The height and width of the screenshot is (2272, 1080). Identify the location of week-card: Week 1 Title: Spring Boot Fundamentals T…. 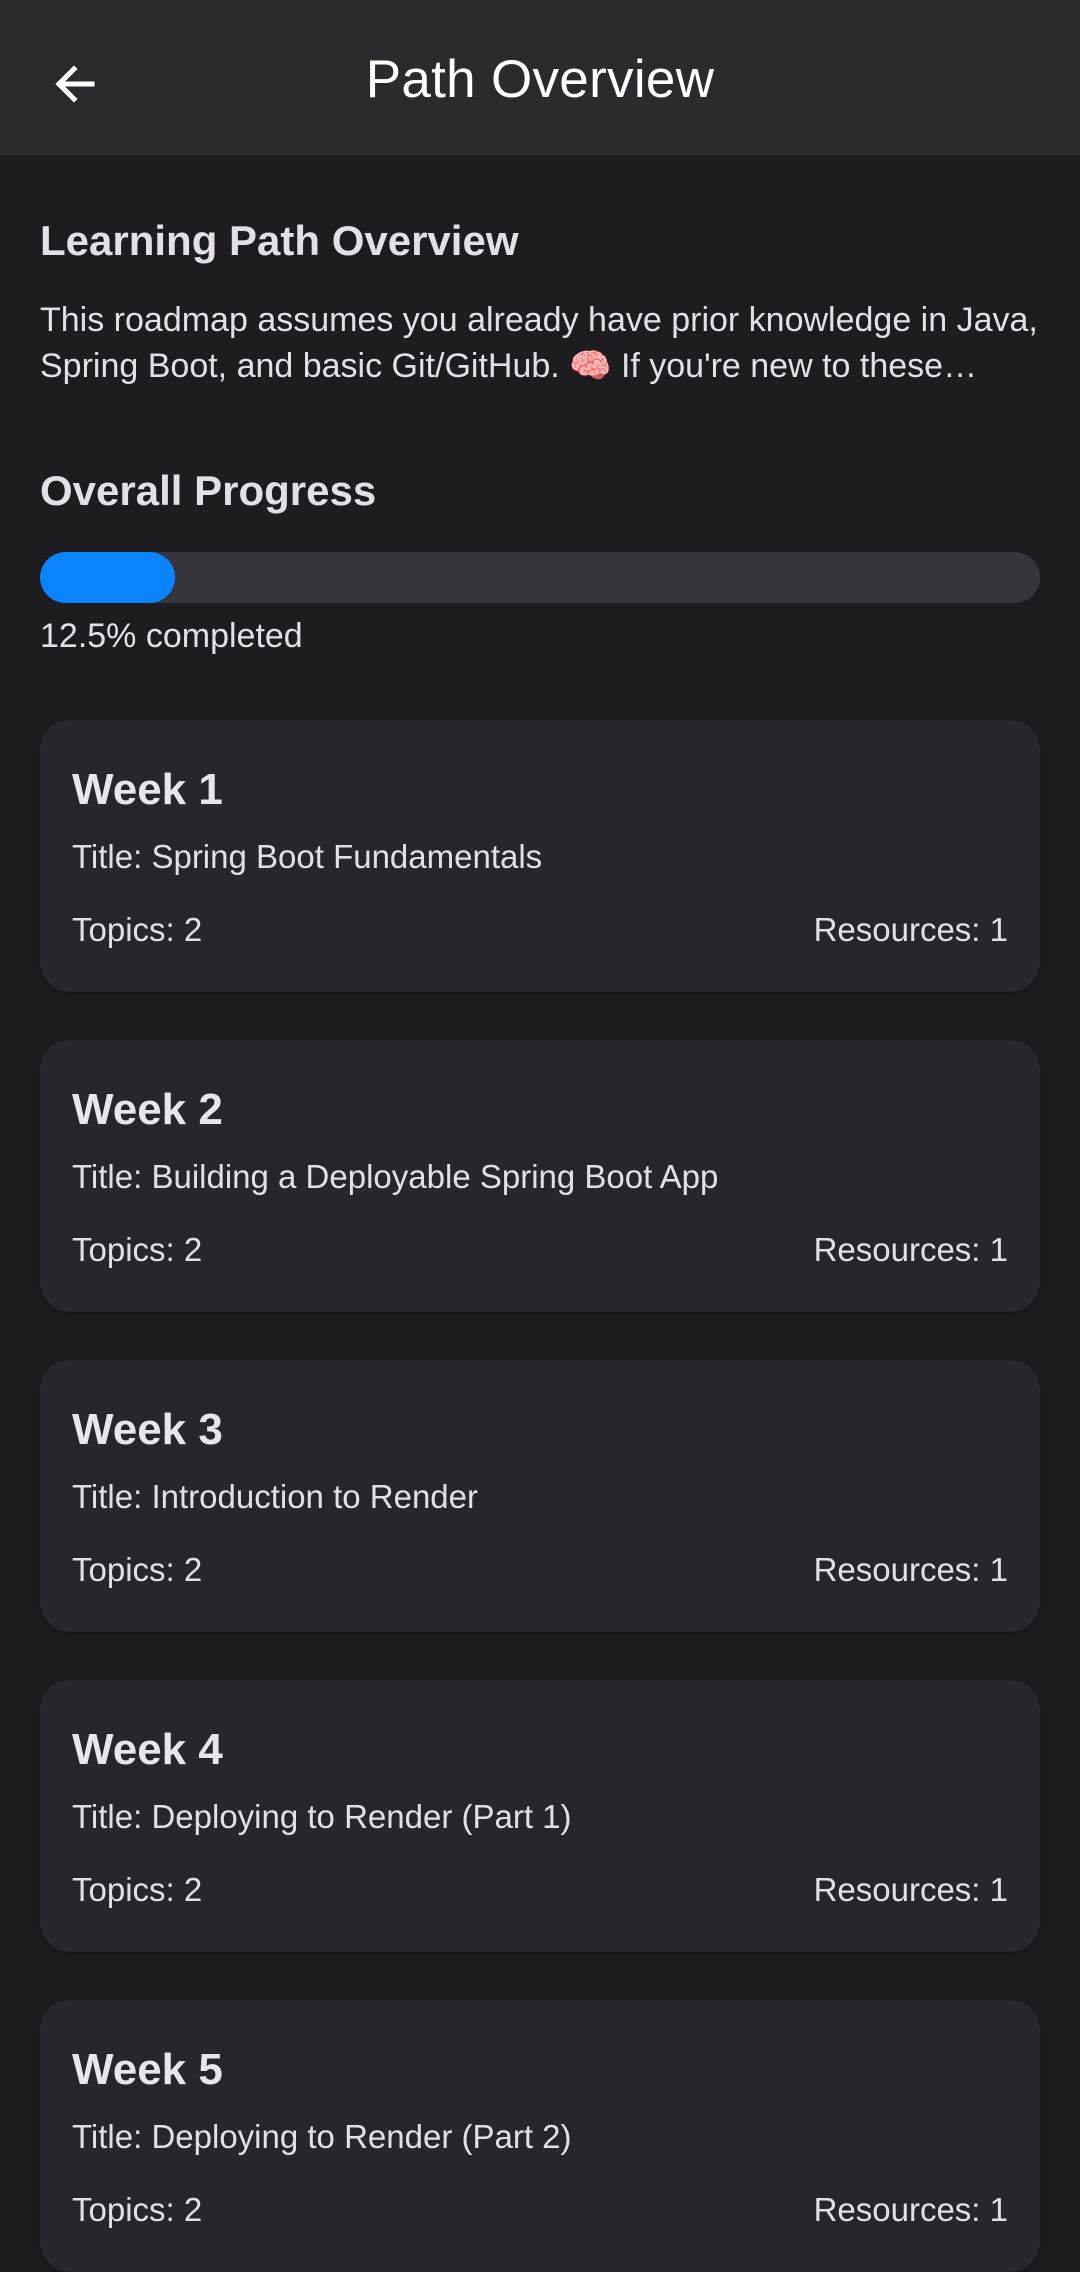
(540, 856).